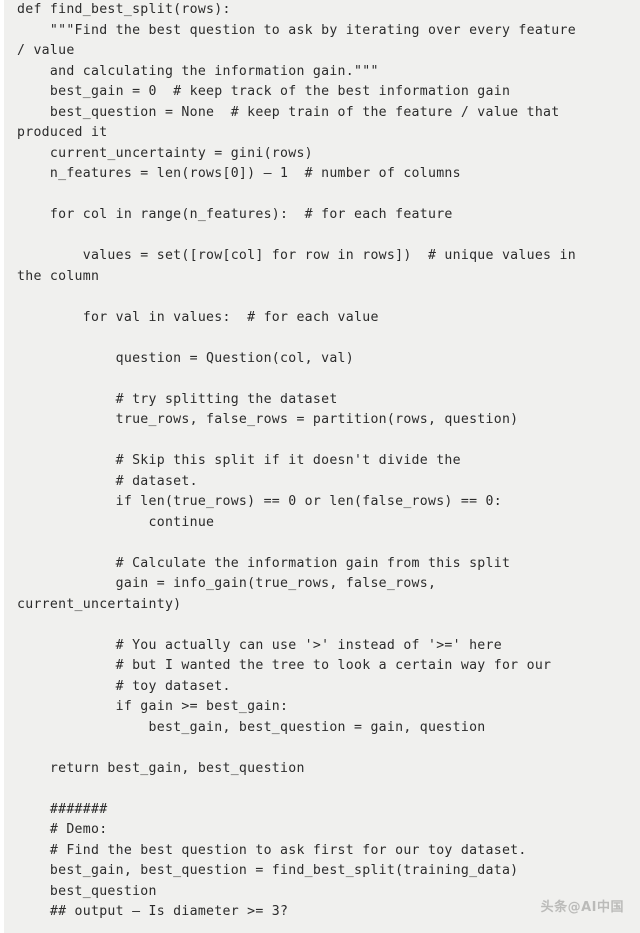 The width and height of the screenshot is (640, 933). What do you see at coordinates (107, 481) in the screenshot?
I see `code-line: # dataset.` at bounding box center [107, 481].